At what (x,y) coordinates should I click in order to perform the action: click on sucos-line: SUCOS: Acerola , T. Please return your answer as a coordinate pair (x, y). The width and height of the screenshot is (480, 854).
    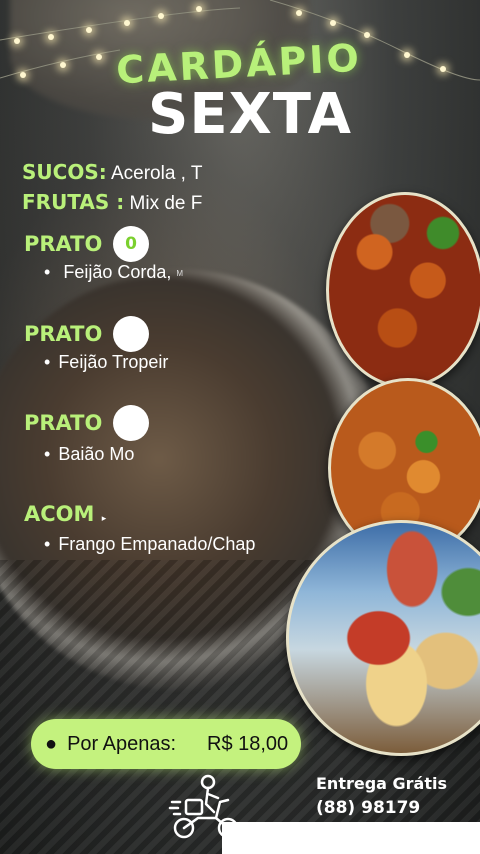
    Looking at the image, I should click on (112, 172).